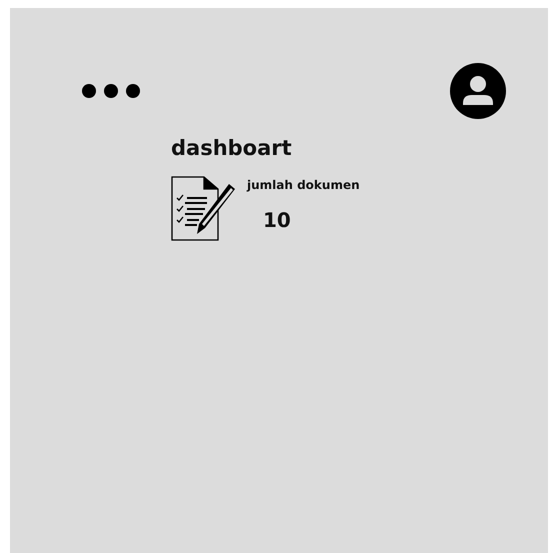 The height and width of the screenshot is (553, 552). Describe the element at coordinates (303, 185) in the screenshot. I see `stat-label: jumlah dokumen` at that location.